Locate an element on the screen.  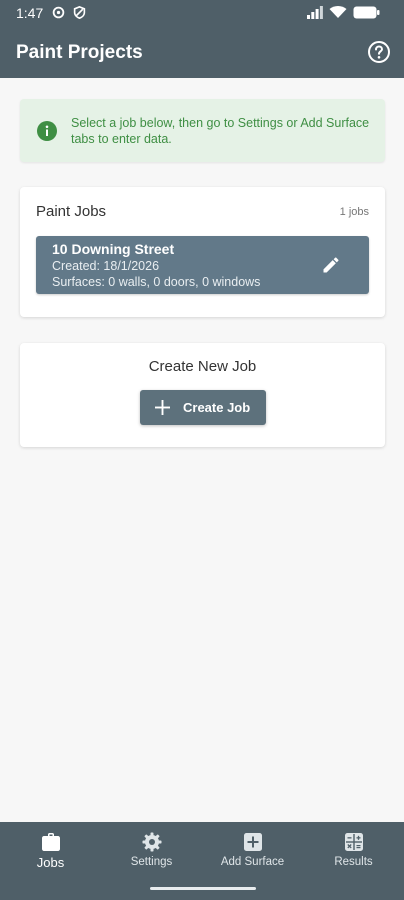
pencil-icon is located at coordinates (331, 265).